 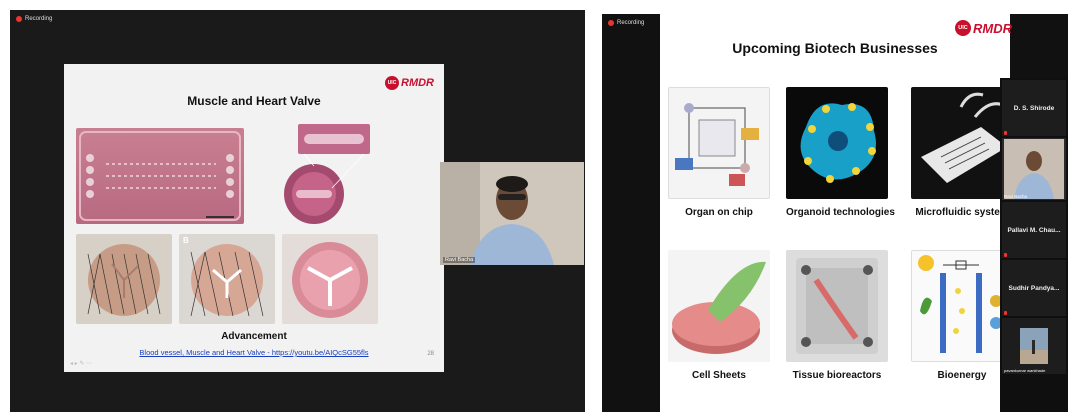 What do you see at coordinates (254, 336) in the screenshot?
I see `slide-subtitle: Advancement` at bounding box center [254, 336].